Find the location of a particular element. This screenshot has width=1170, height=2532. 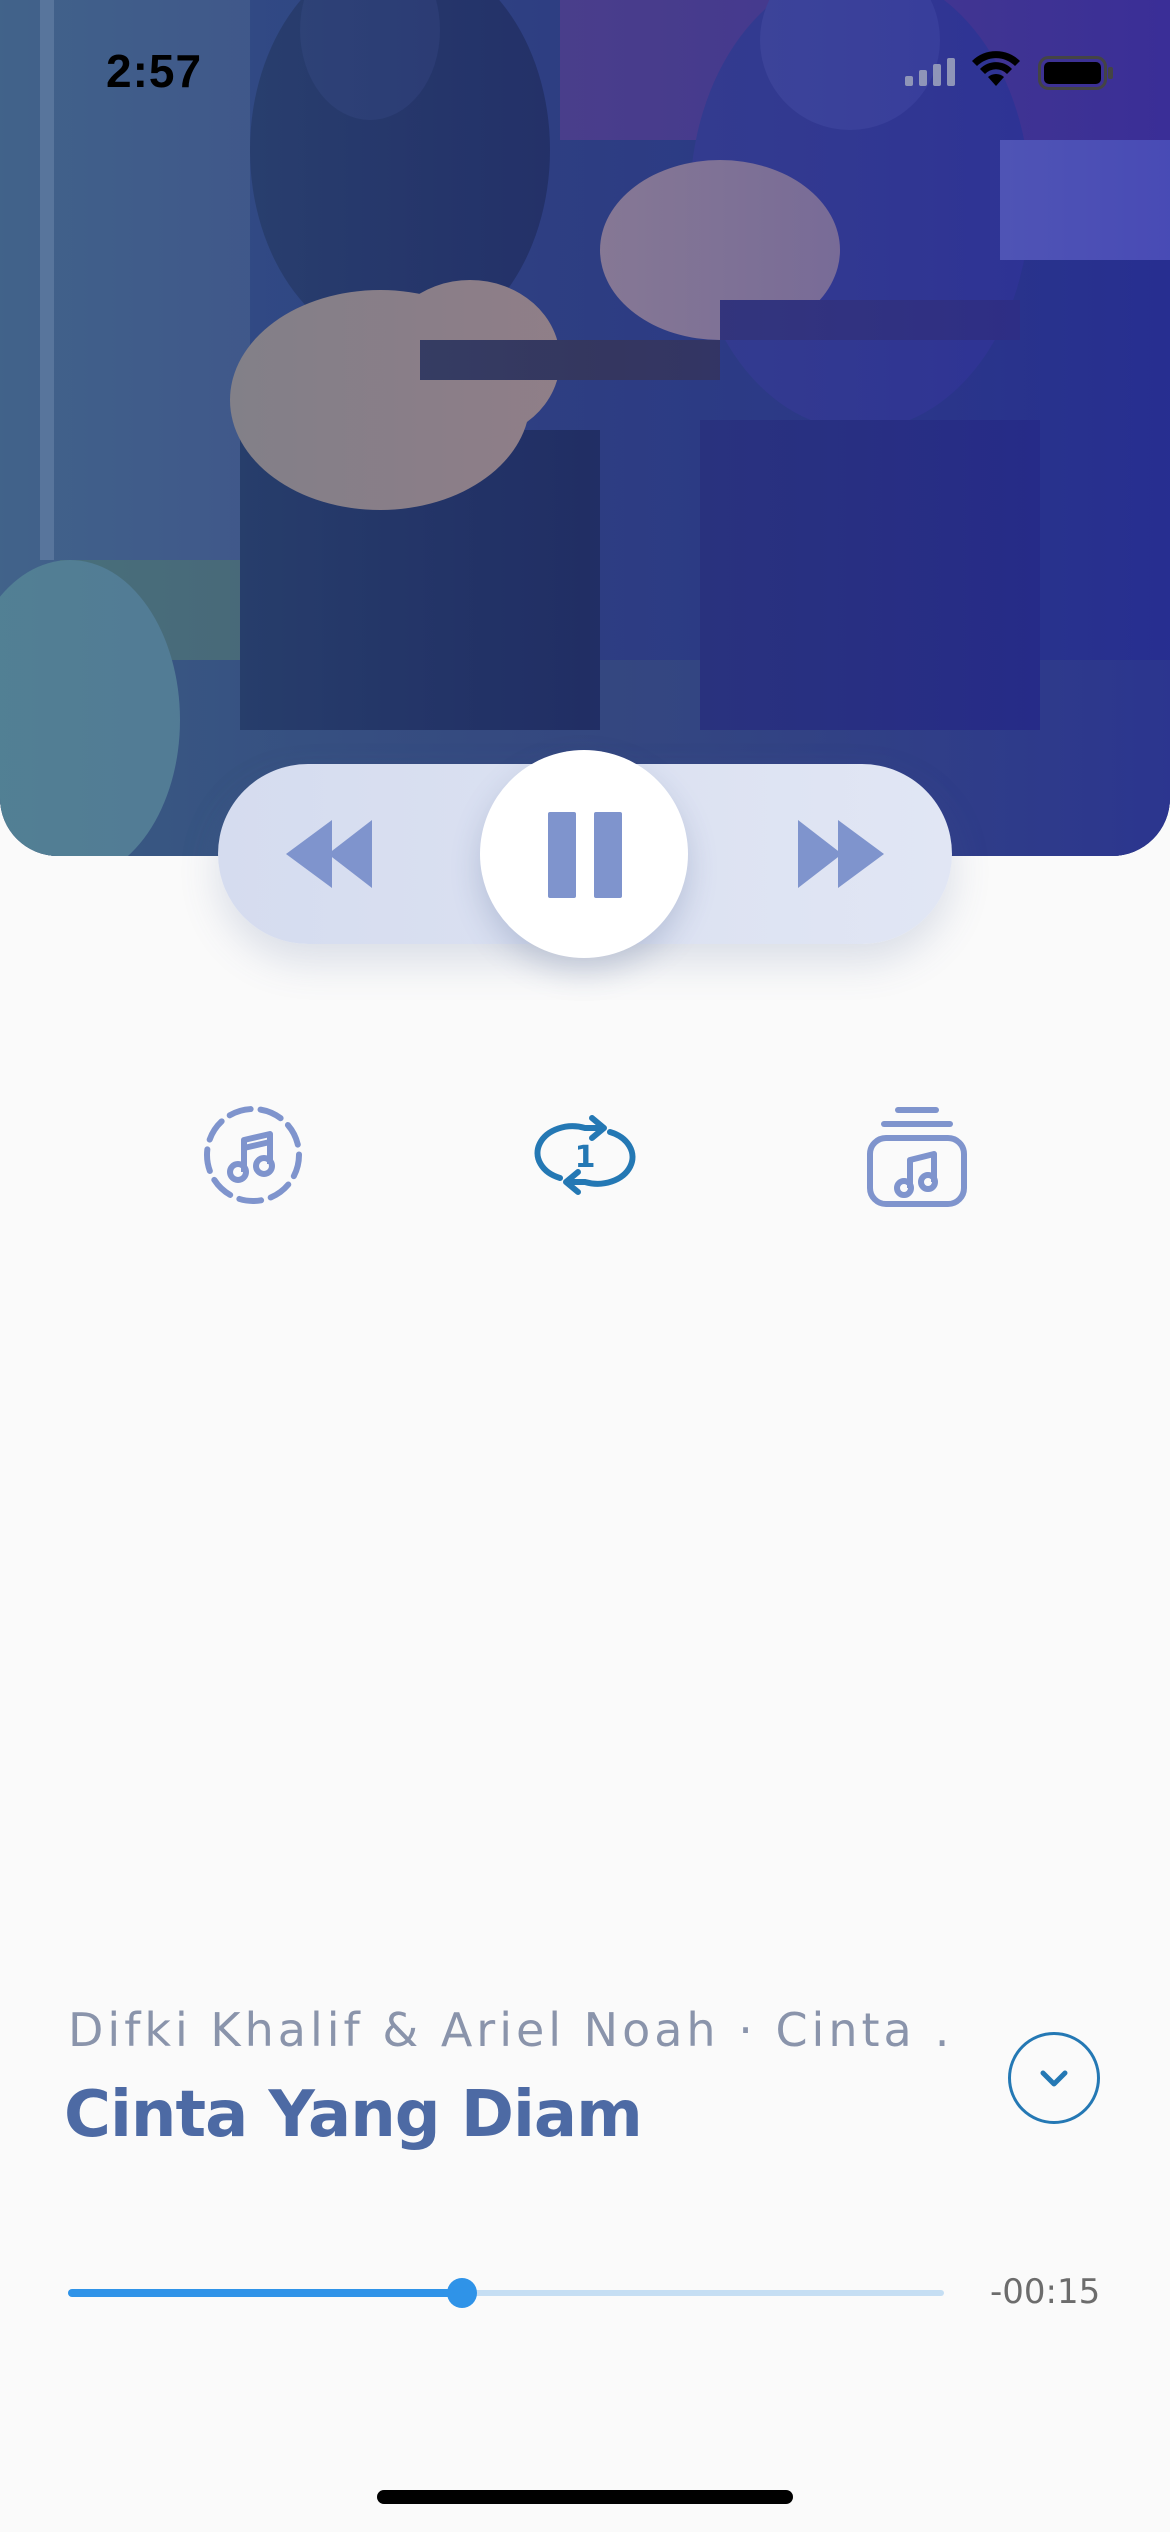

rewind-icon is located at coordinates (329, 854).